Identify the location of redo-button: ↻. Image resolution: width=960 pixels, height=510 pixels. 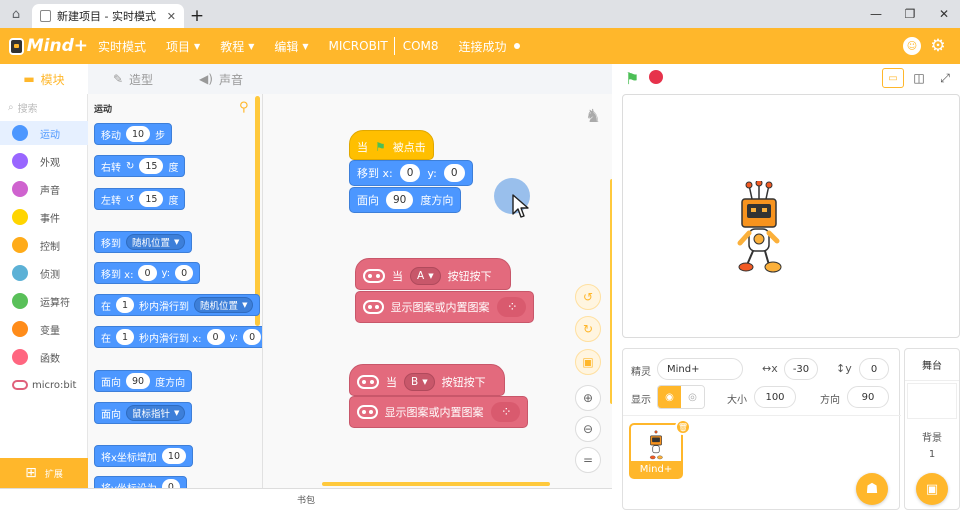
(588, 329).